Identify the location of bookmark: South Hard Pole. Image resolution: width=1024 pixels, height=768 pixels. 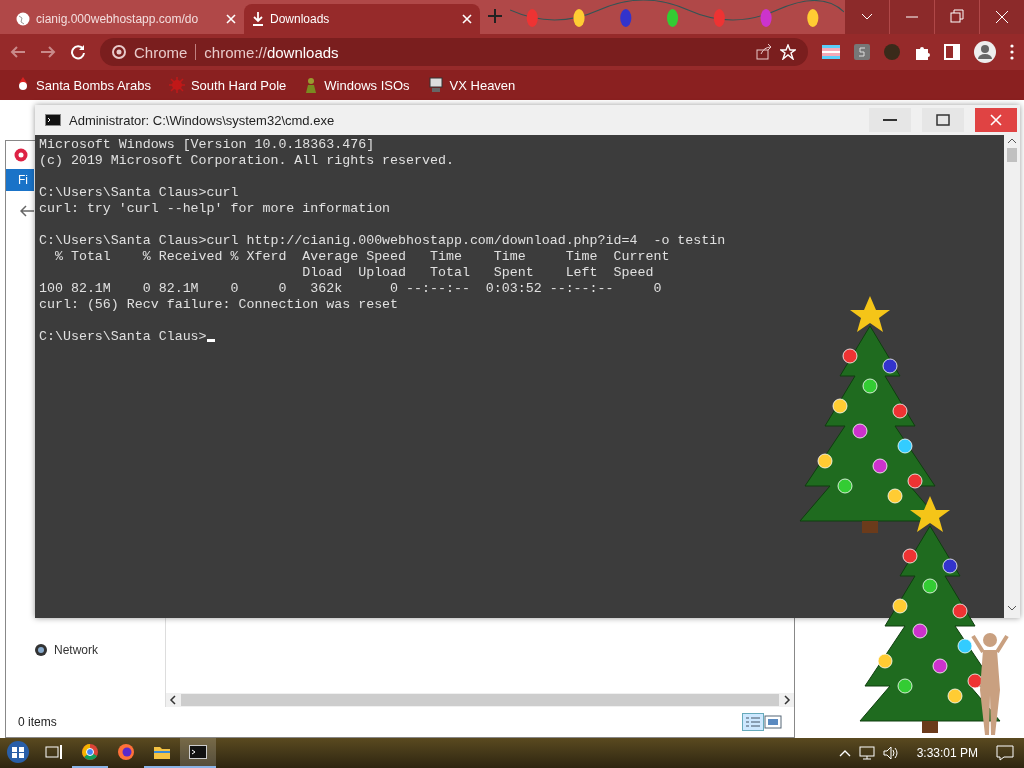
(227, 85).